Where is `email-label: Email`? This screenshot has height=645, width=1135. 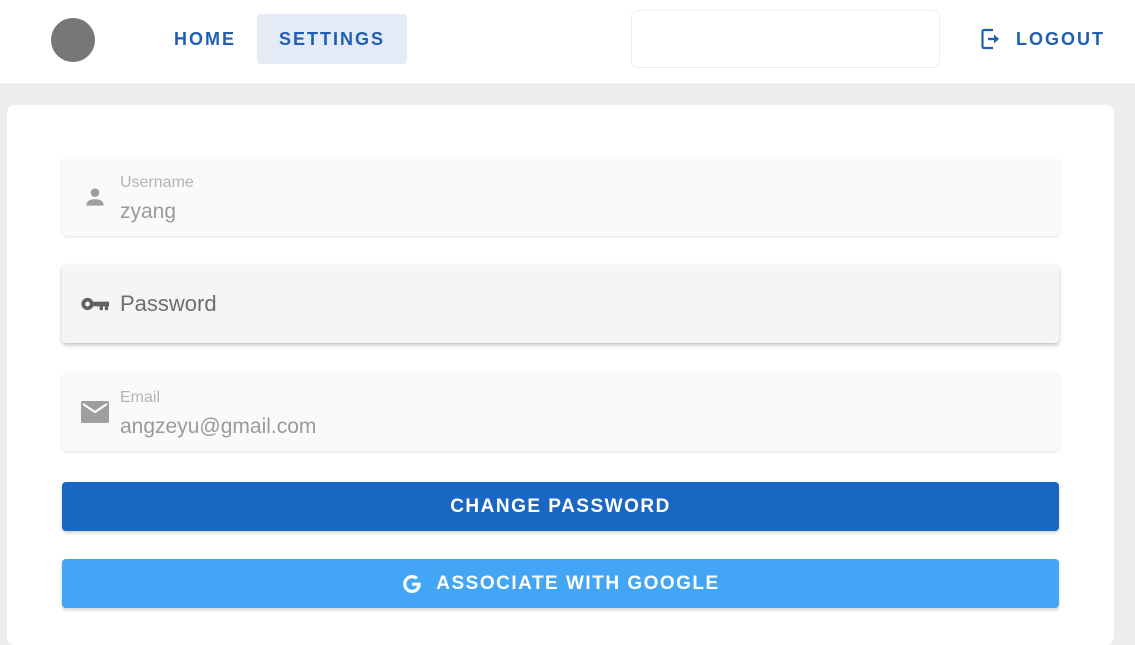
email-label: Email is located at coordinates (140, 397).